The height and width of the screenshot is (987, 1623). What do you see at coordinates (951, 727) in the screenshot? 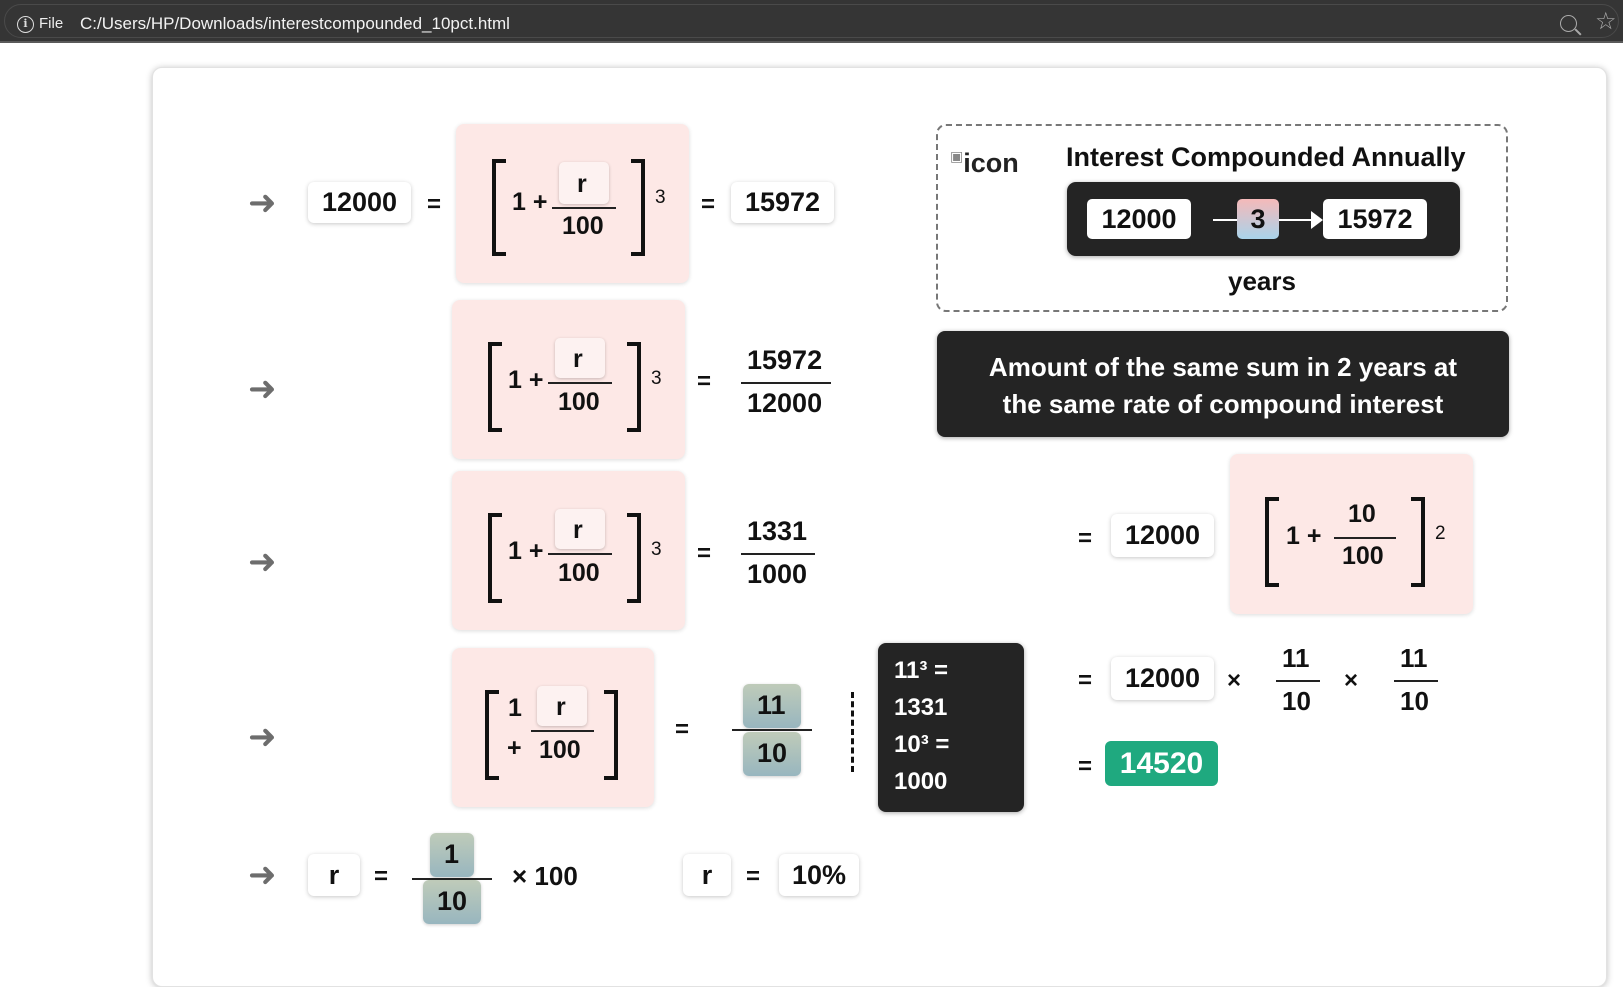
I see `cube-note-panel: 11³ = 1331 10³ = 1000` at bounding box center [951, 727].